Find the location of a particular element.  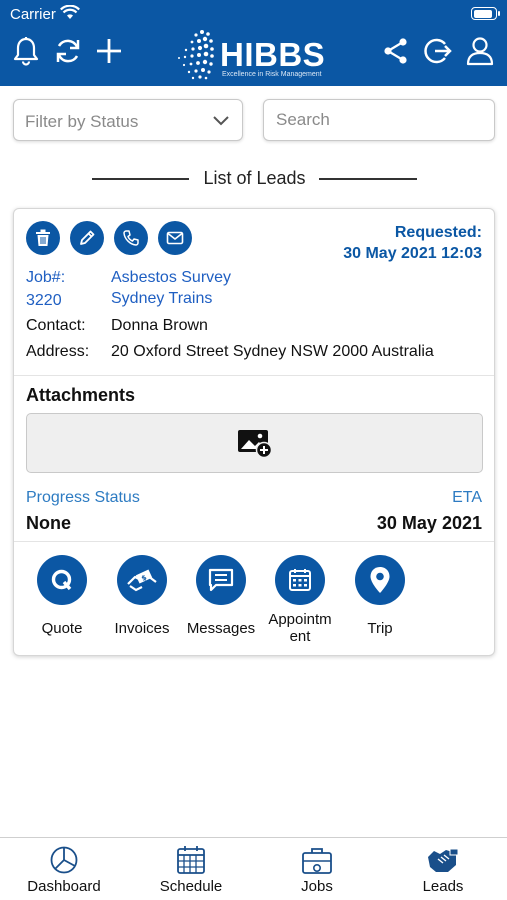

pencil-icon is located at coordinates (87, 237).